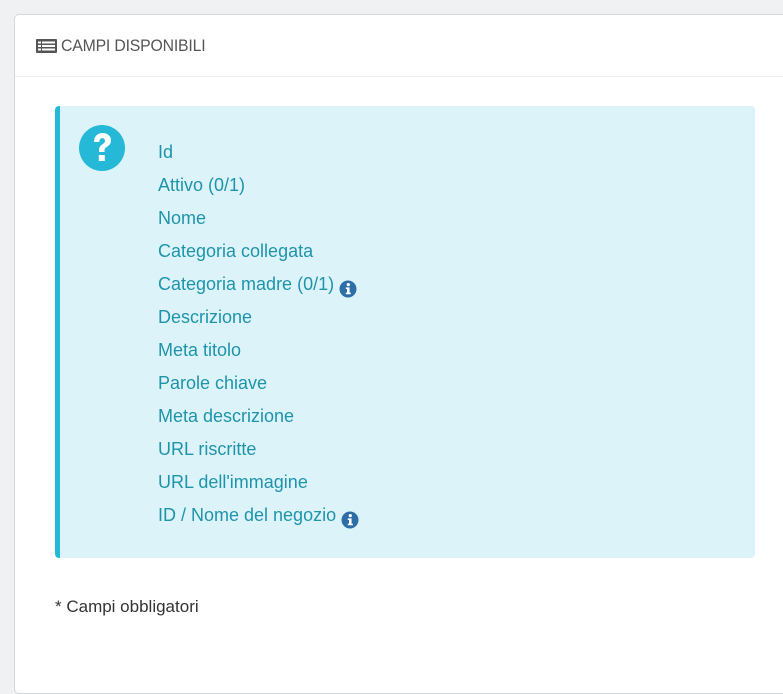 The image size is (783, 694). What do you see at coordinates (258, 449) in the screenshot?
I see `field-item: URL riscritte` at bounding box center [258, 449].